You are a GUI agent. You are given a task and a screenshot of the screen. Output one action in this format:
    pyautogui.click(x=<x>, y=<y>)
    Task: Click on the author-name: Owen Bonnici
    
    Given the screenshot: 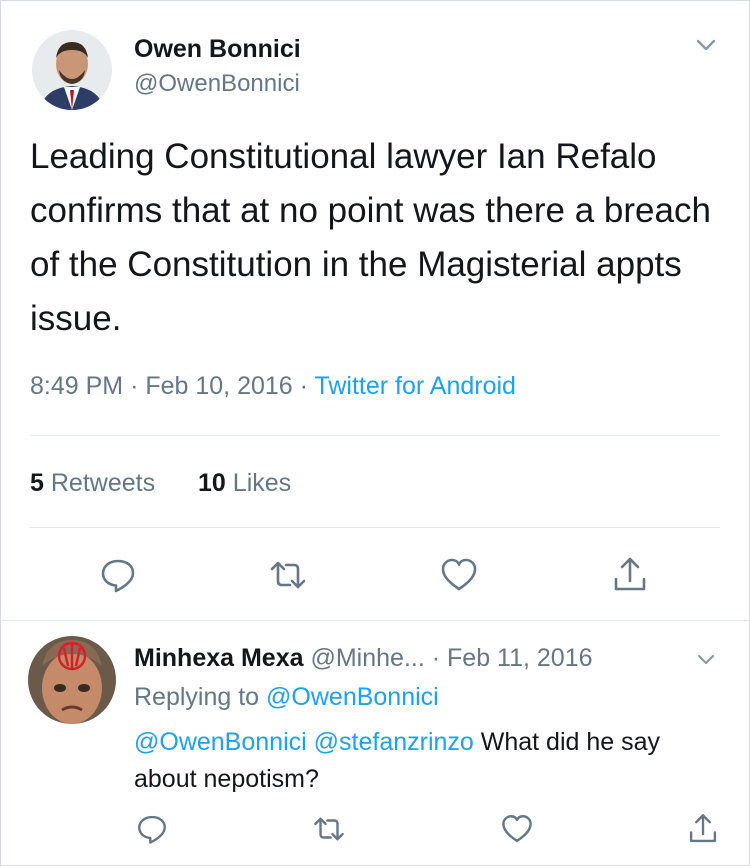 What is the action you would take?
    pyautogui.click(x=217, y=49)
    